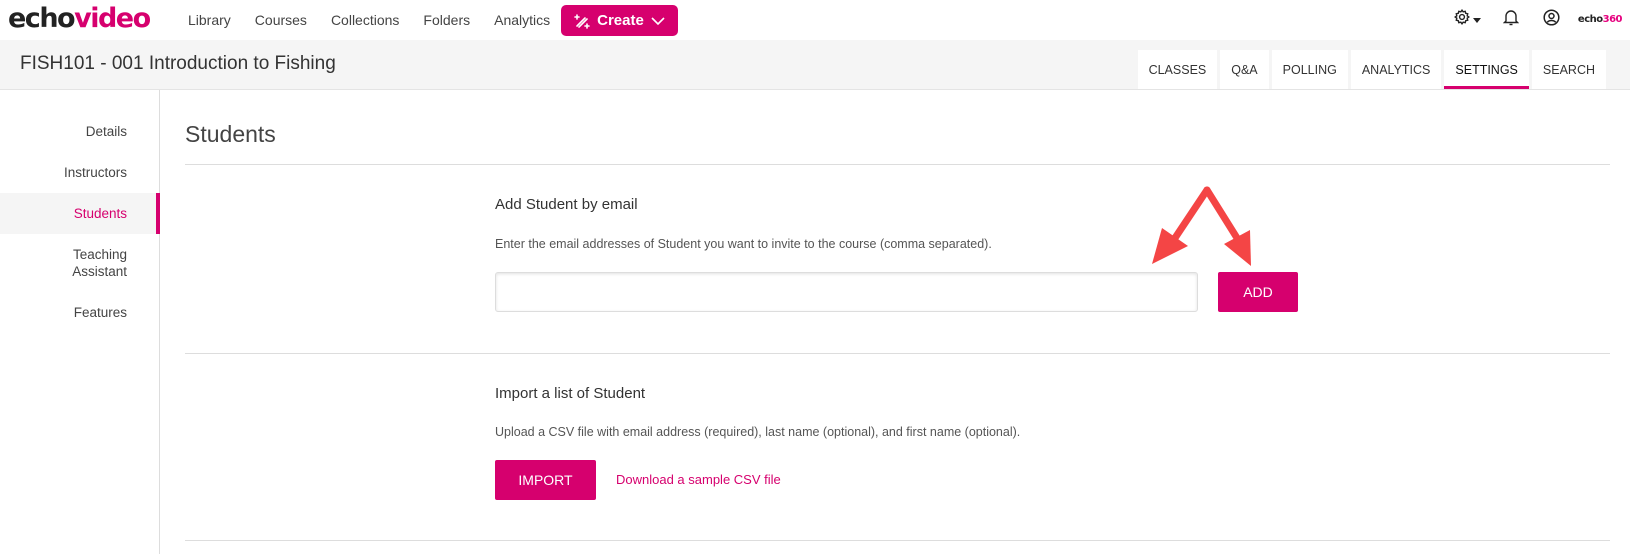 The height and width of the screenshot is (554, 1630). I want to click on tab-classes: CLASSES, so click(1177, 69).